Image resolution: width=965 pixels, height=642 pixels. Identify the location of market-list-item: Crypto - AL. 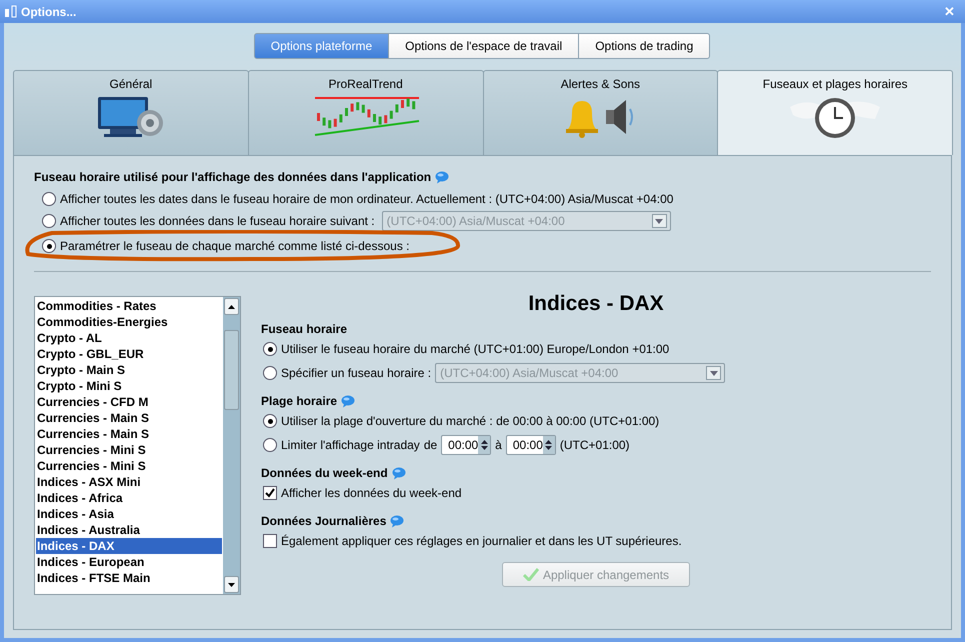
(129, 338).